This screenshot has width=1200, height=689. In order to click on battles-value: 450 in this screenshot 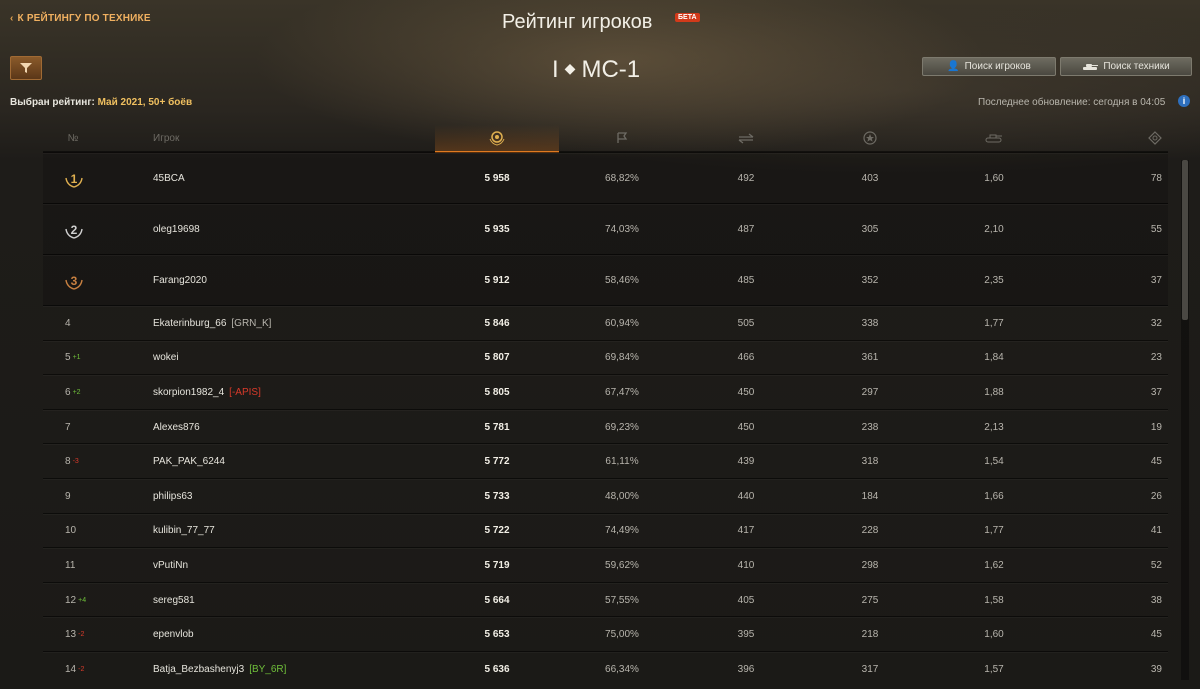, I will do `click(746, 392)`.